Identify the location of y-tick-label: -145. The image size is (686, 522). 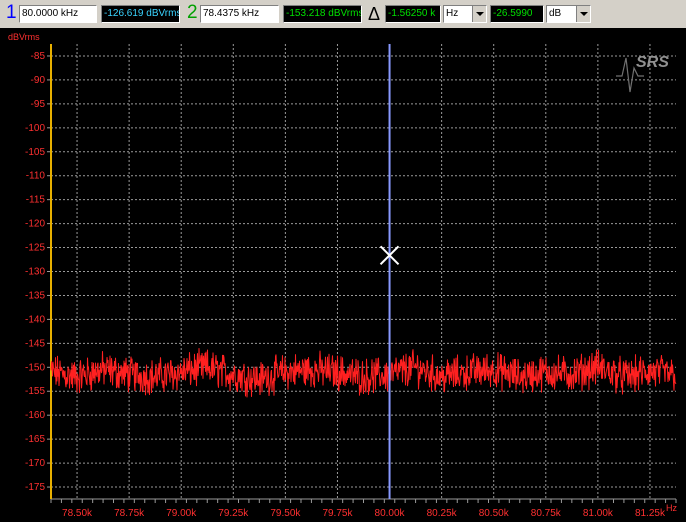
(35, 343).